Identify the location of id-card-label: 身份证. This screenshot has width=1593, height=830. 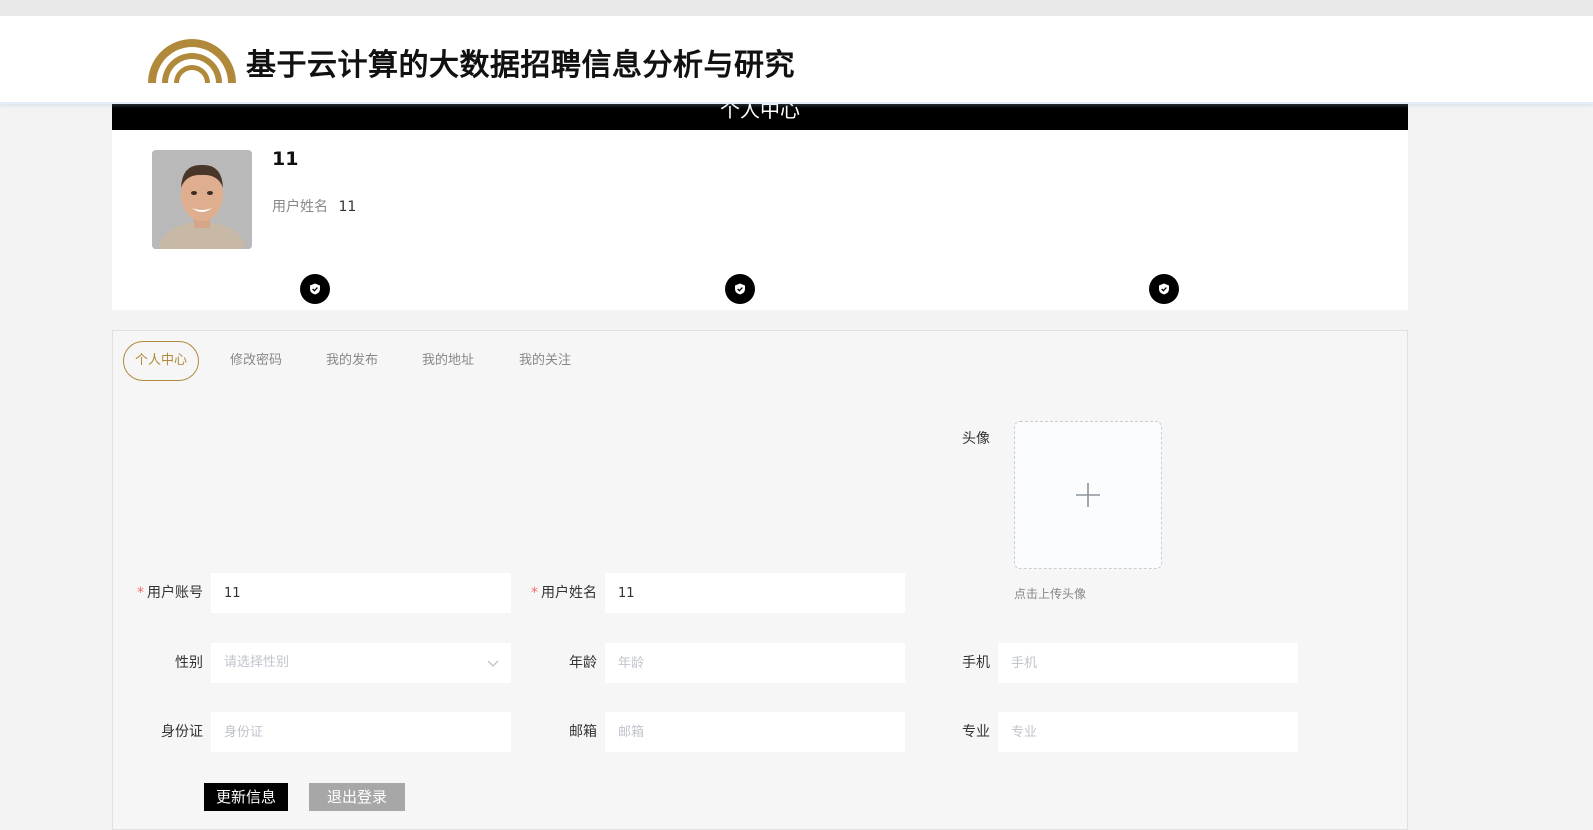
(182, 732).